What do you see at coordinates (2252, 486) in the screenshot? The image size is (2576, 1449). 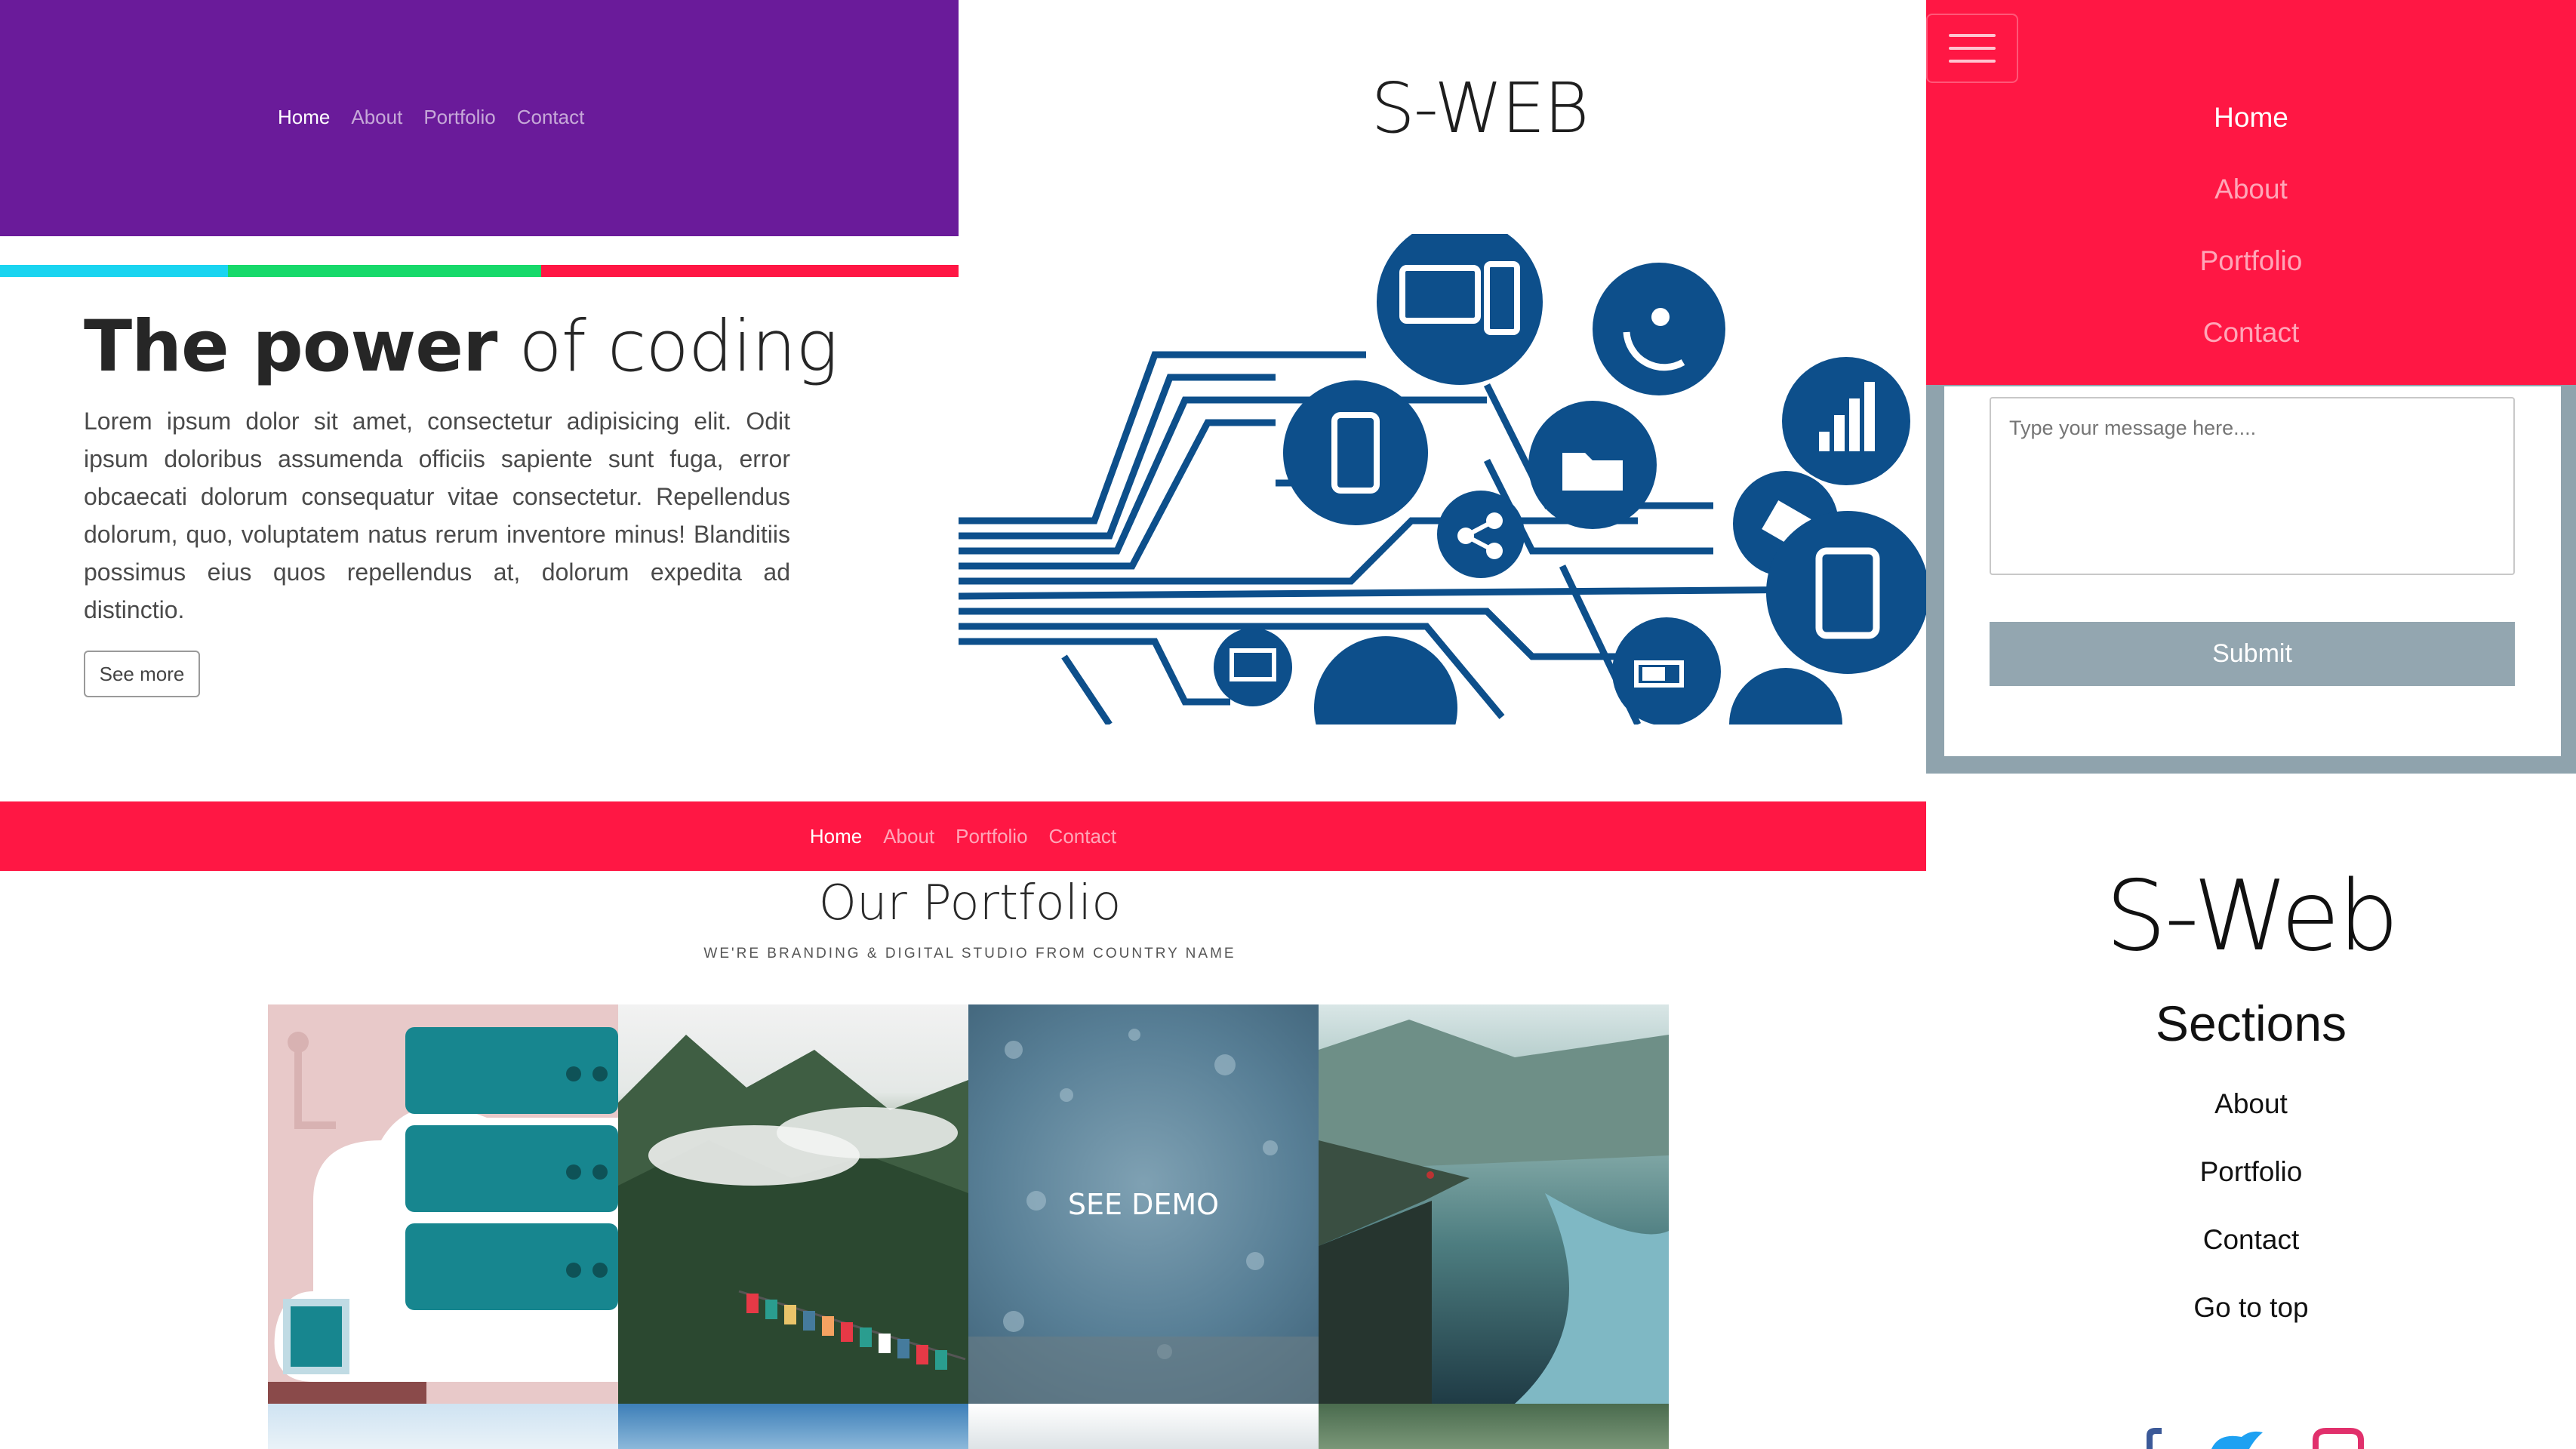 I see `message-field` at bounding box center [2252, 486].